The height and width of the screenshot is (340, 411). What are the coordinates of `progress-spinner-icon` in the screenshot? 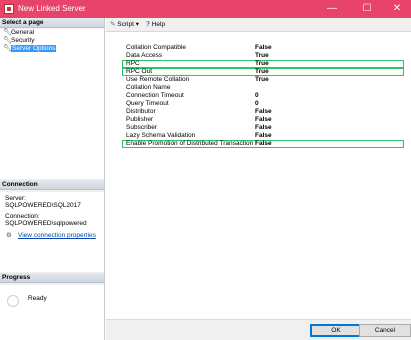 It's located at (13, 301).